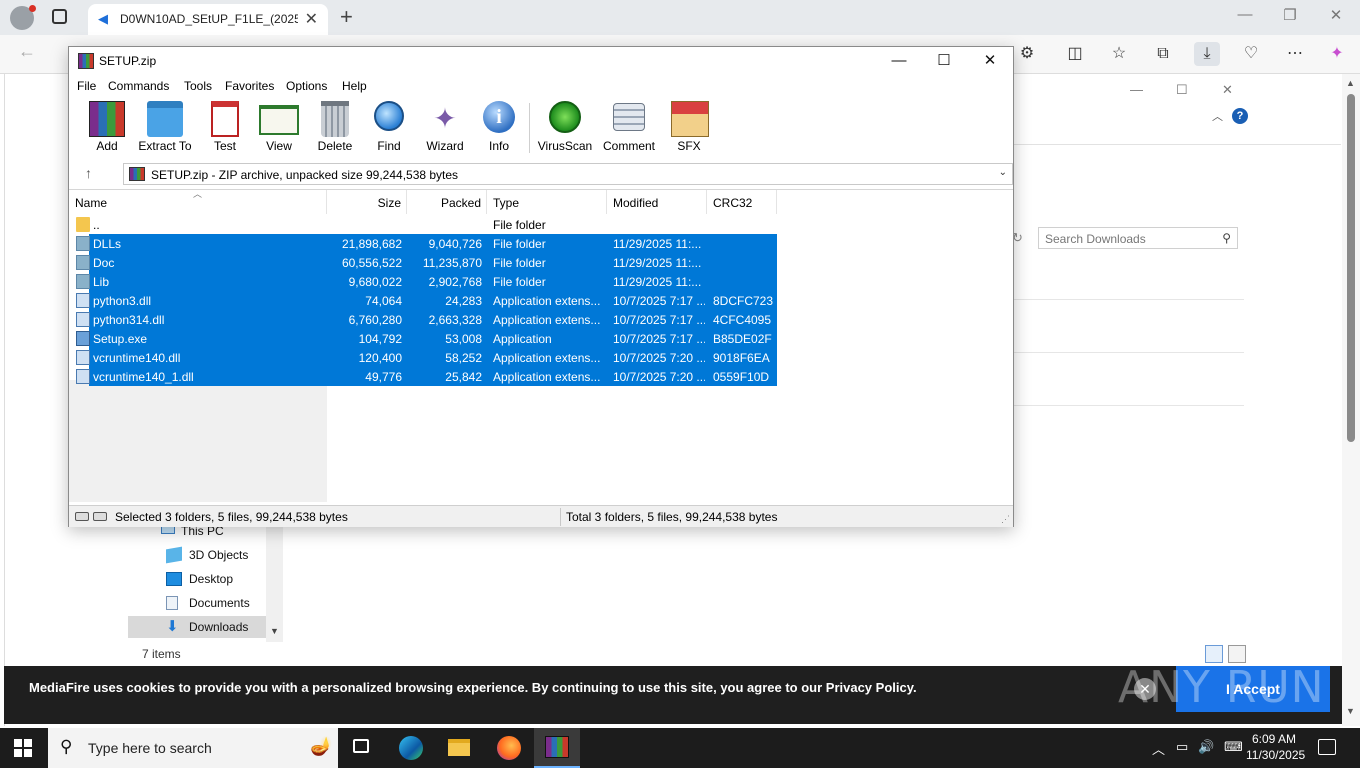 The image size is (1360, 768). I want to click on virusscan-button: VirusScan, so click(565, 128).